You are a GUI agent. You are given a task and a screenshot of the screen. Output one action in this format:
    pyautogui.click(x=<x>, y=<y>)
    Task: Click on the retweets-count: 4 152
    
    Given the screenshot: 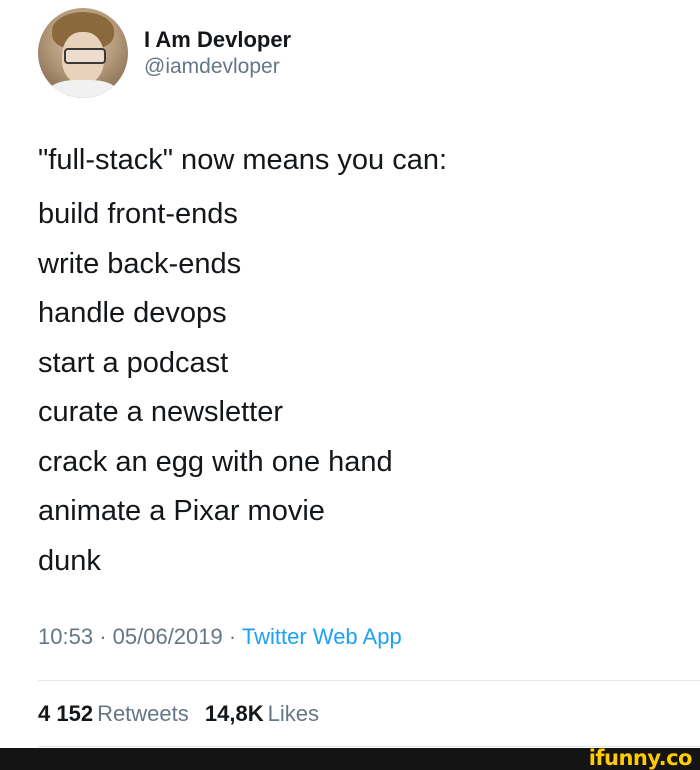 What is the action you would take?
    pyautogui.click(x=65, y=713)
    